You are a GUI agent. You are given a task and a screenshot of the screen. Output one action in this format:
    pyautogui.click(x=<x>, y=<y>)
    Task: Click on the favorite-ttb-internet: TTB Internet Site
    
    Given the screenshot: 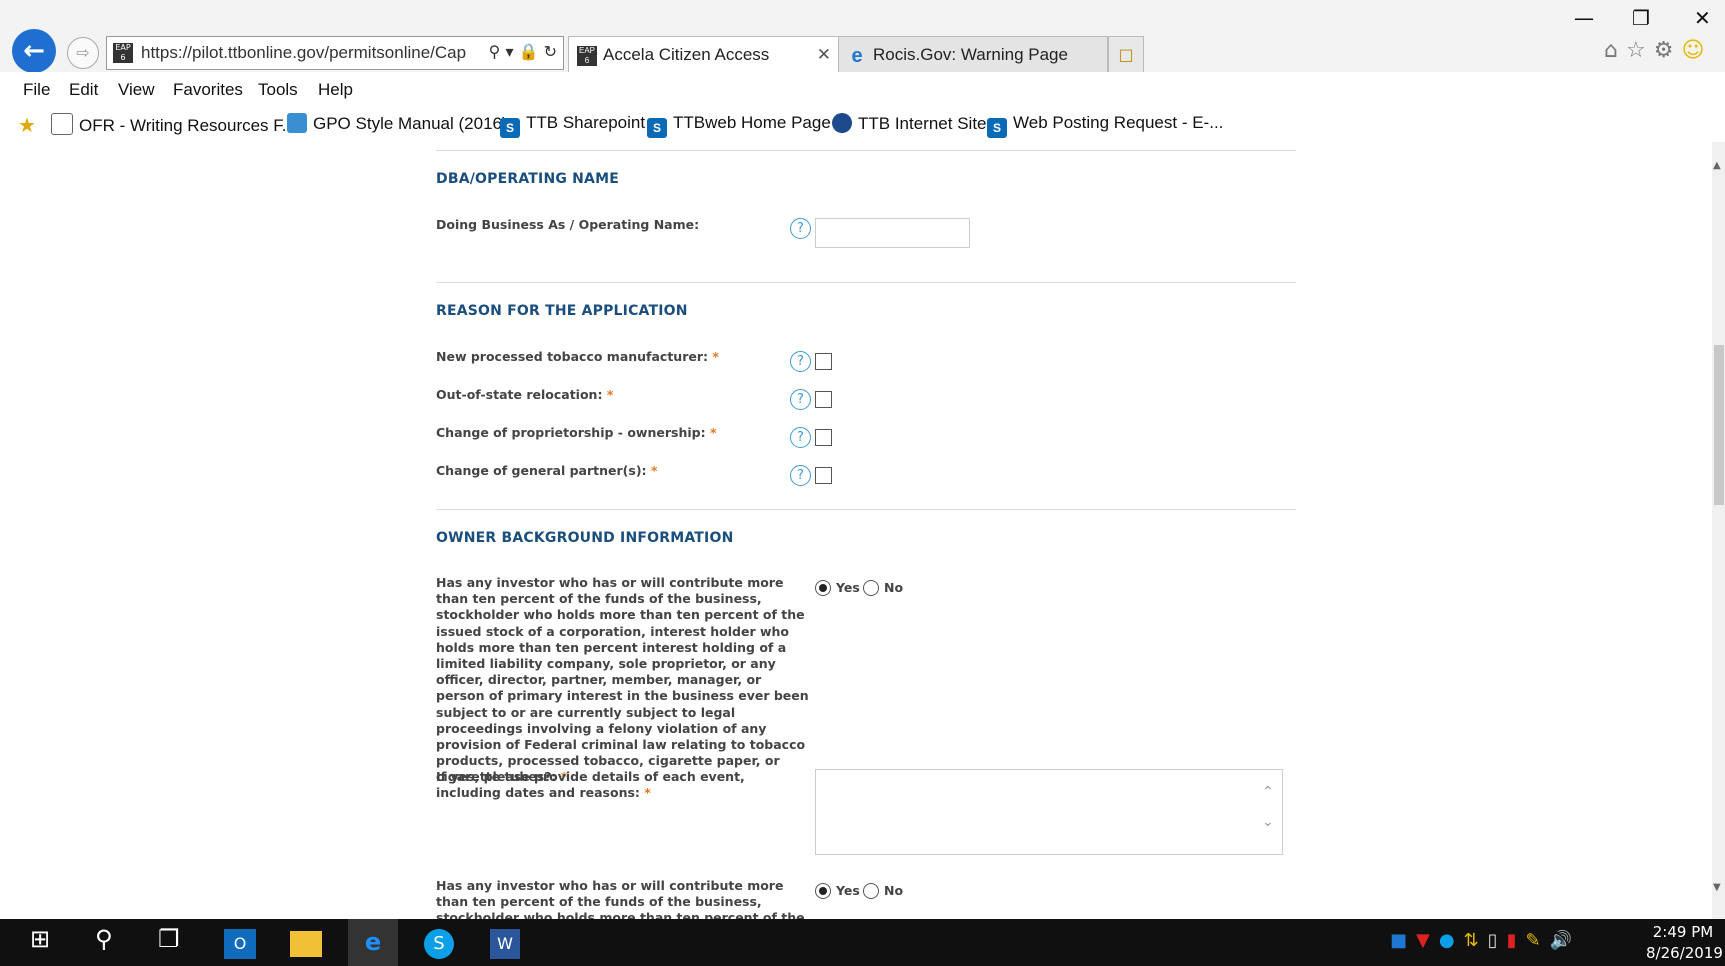 What is the action you would take?
    pyautogui.click(x=909, y=123)
    